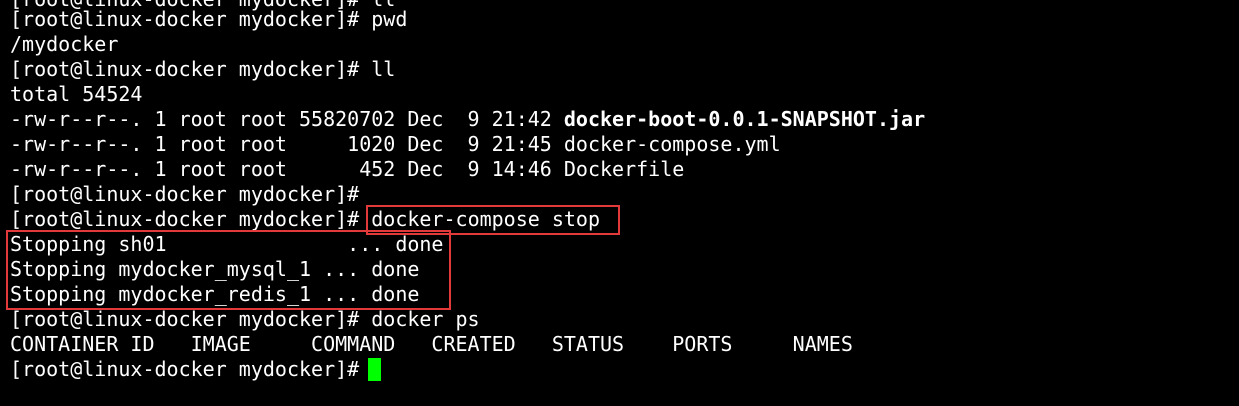  I want to click on highlighted-command: docker-compose stop, so click(486, 219).